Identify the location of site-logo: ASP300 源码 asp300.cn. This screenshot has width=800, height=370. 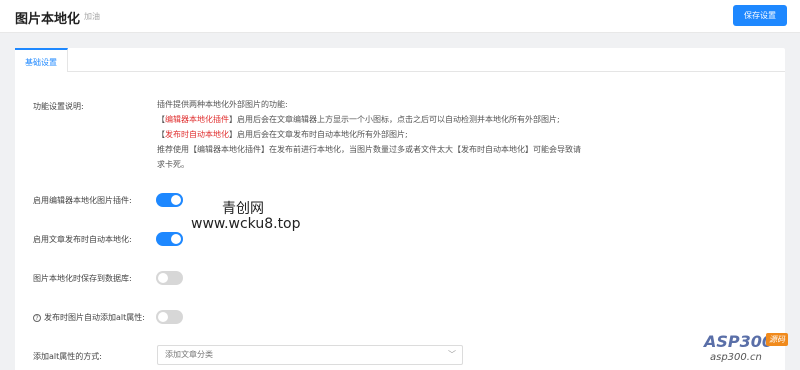
(752, 350).